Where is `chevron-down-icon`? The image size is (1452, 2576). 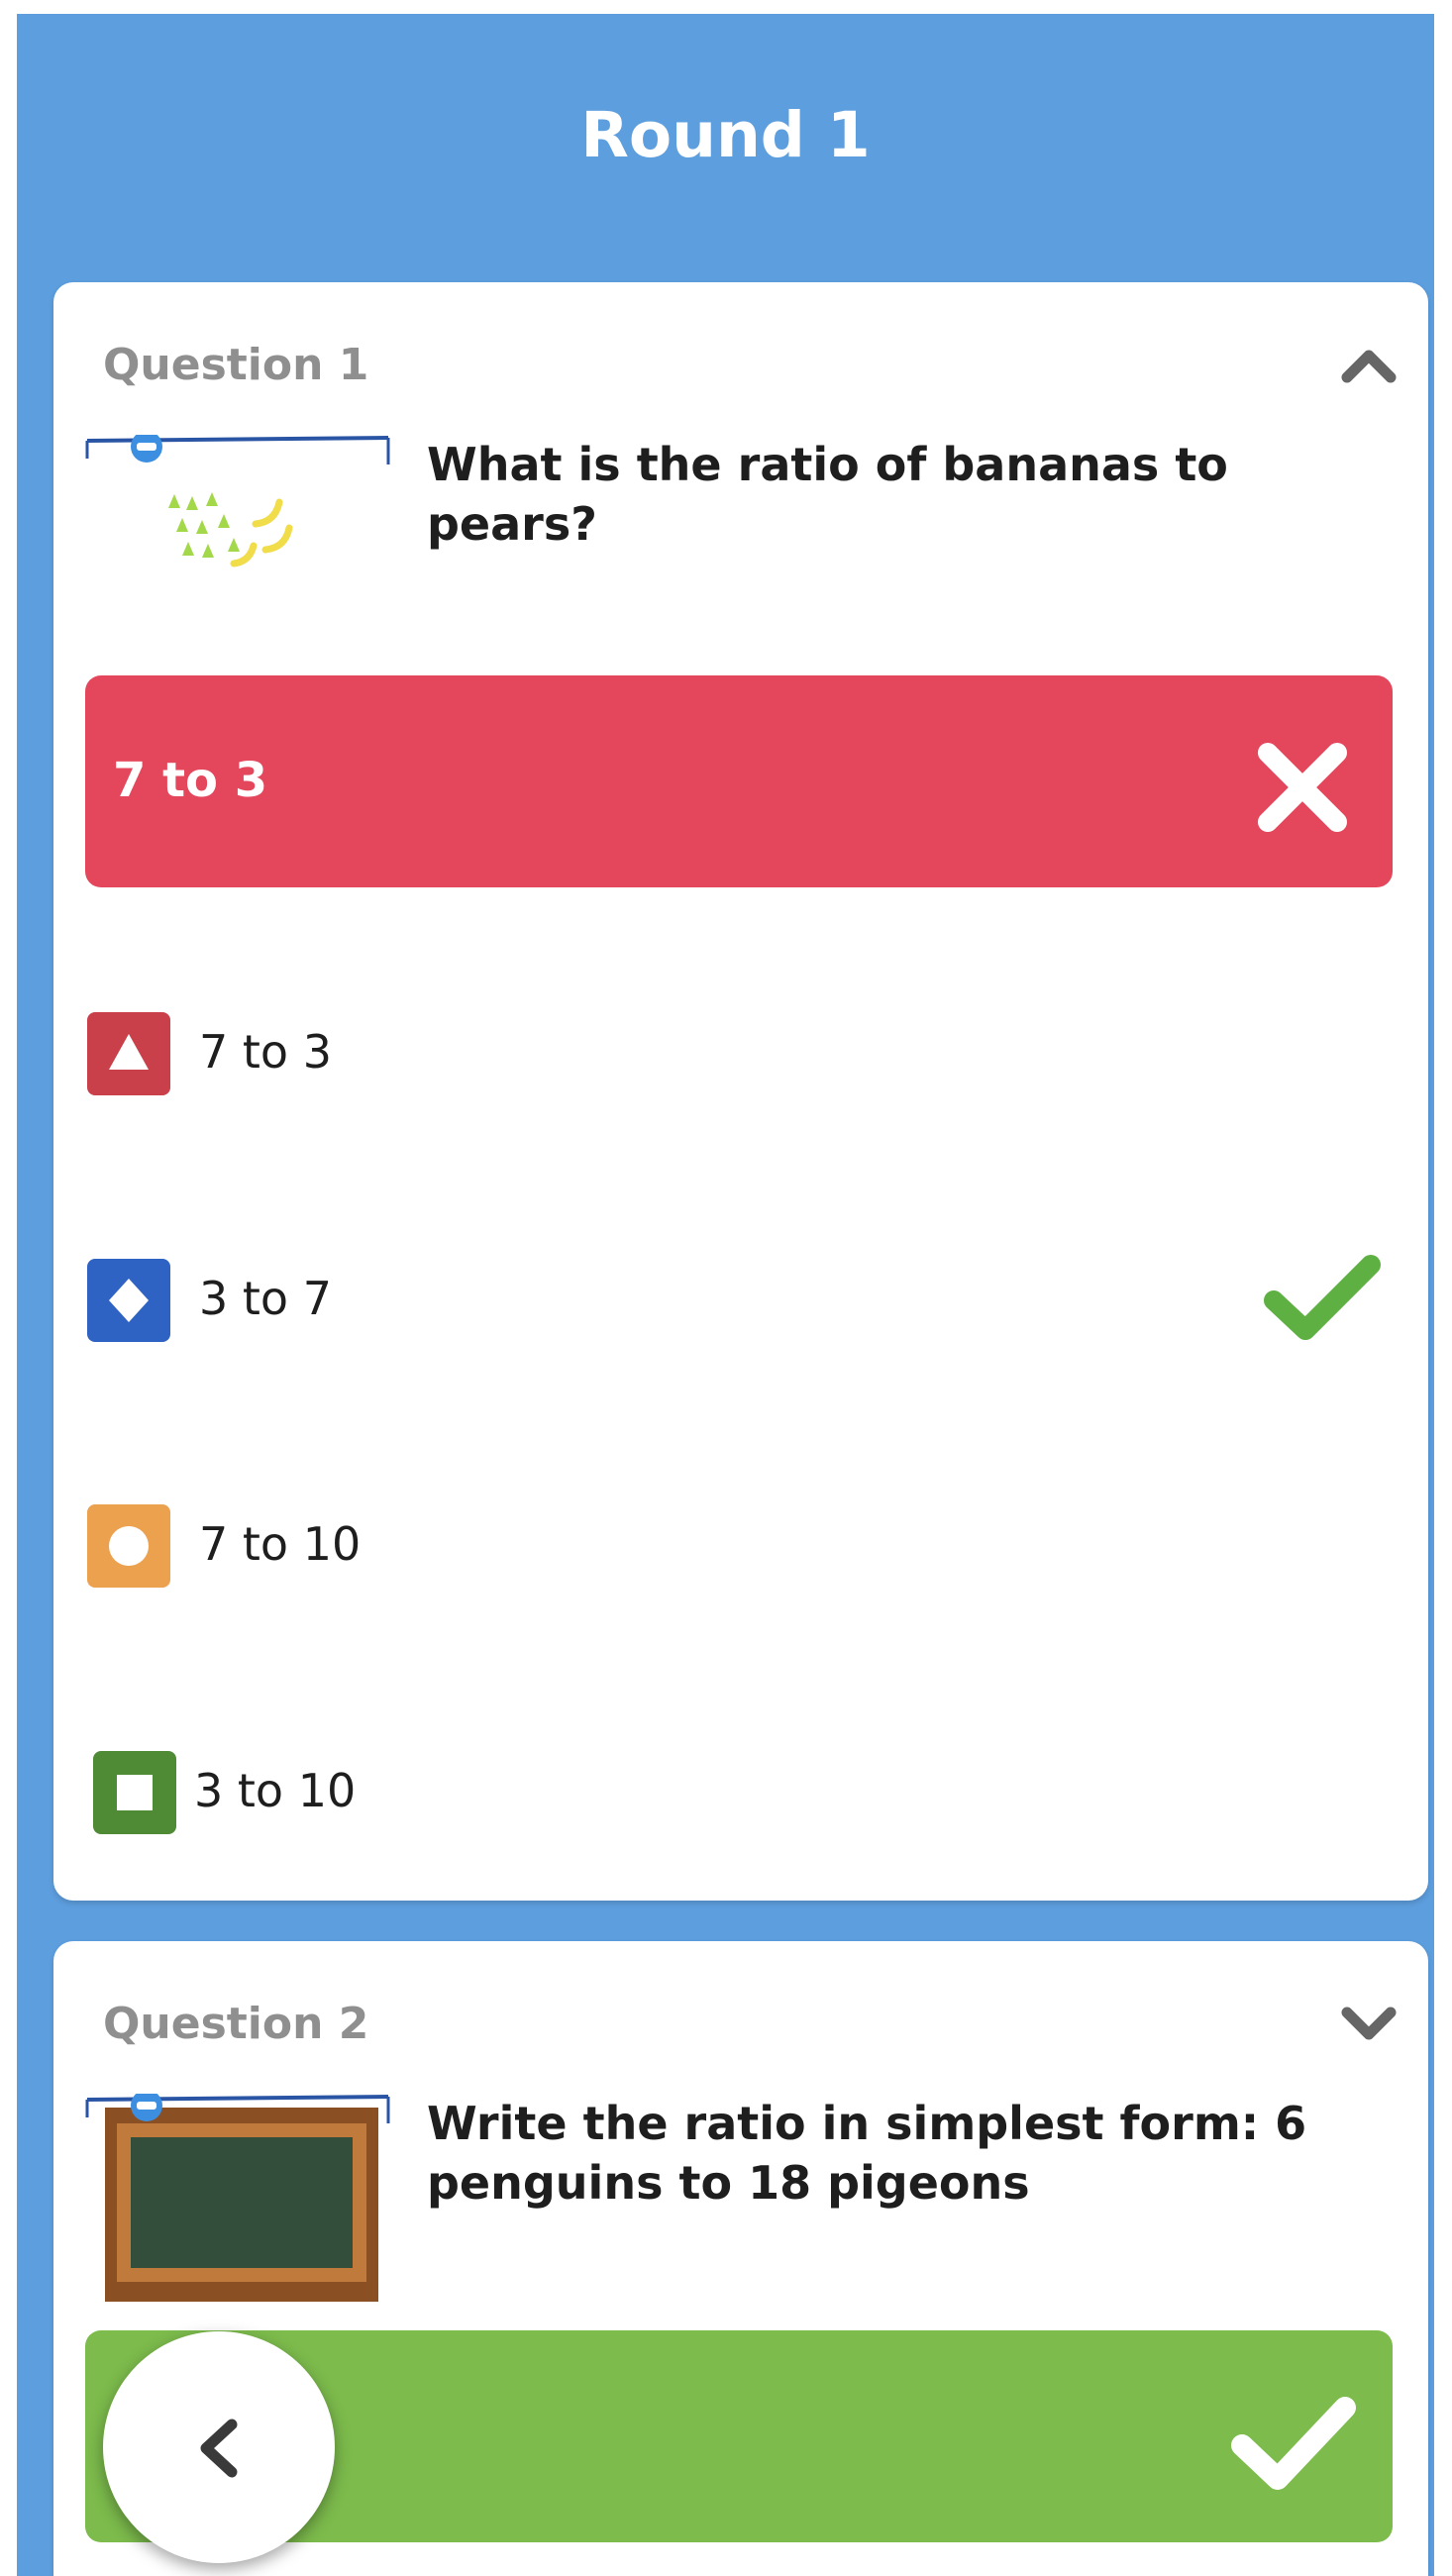 chevron-down-icon is located at coordinates (1369, 2023).